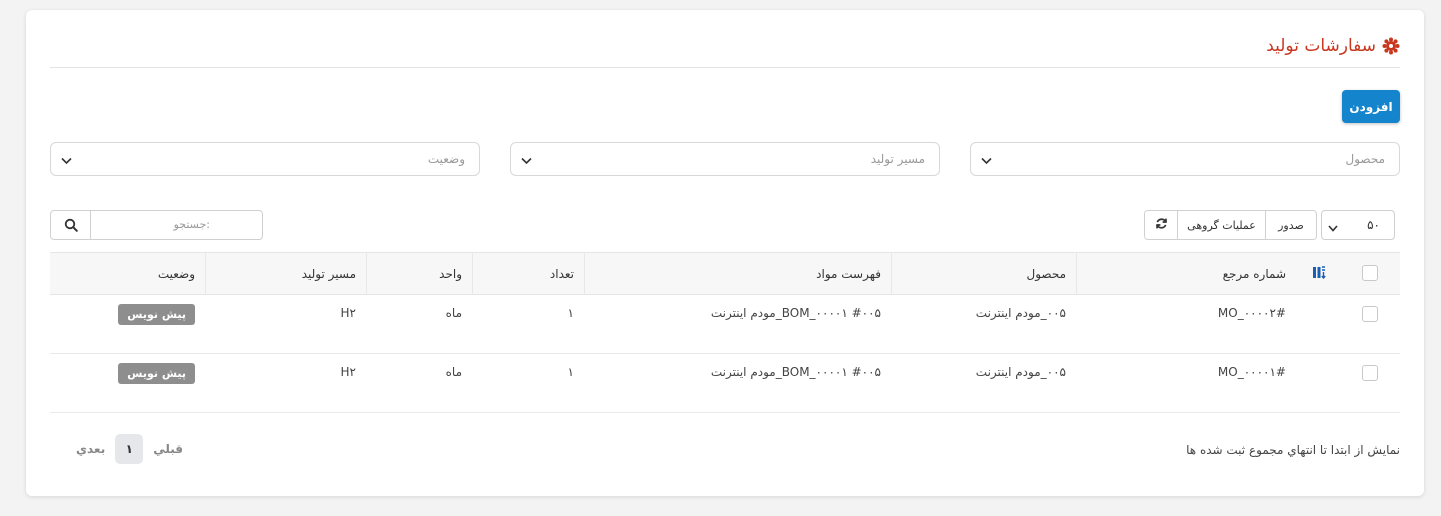 This screenshot has height=516, width=1441. Describe the element at coordinates (1185, 159) in the screenshot. I see `product-filter: محصول` at that location.